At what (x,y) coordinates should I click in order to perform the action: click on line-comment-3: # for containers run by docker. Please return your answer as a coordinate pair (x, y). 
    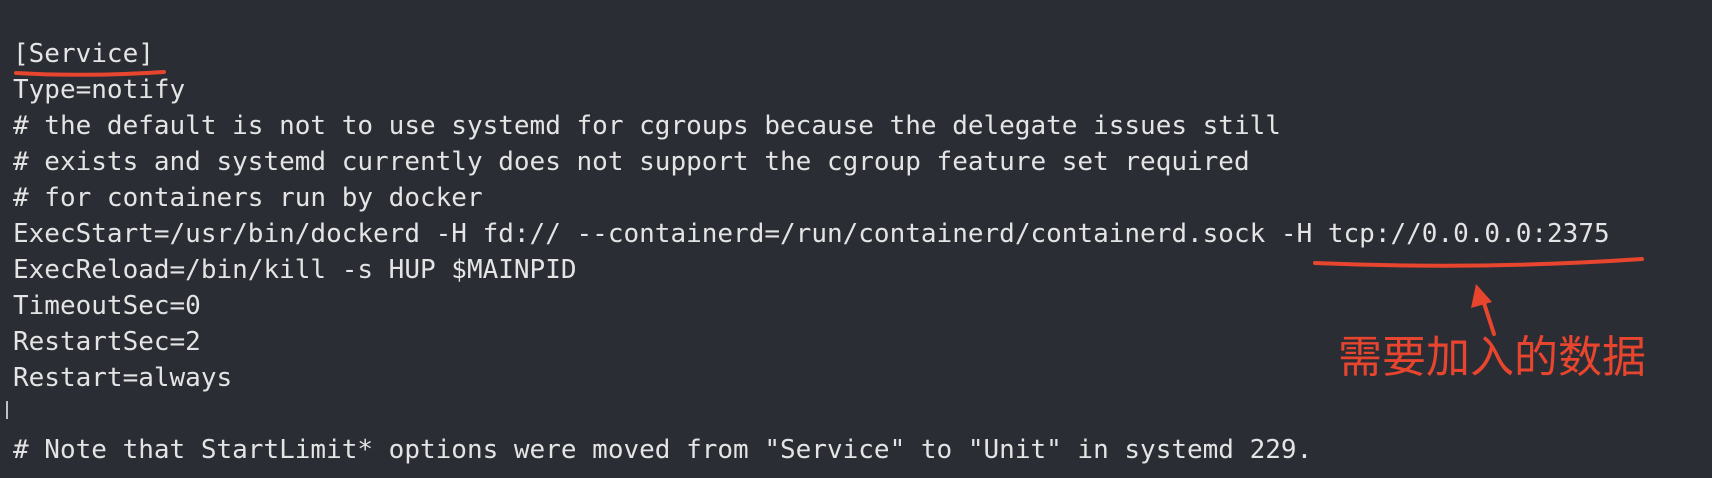
    Looking at the image, I should click on (248, 198).